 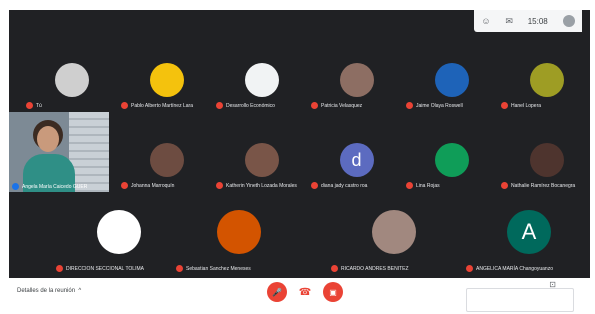 I want to click on participant-name-label: Hanel Lopera, so click(x=521, y=105).